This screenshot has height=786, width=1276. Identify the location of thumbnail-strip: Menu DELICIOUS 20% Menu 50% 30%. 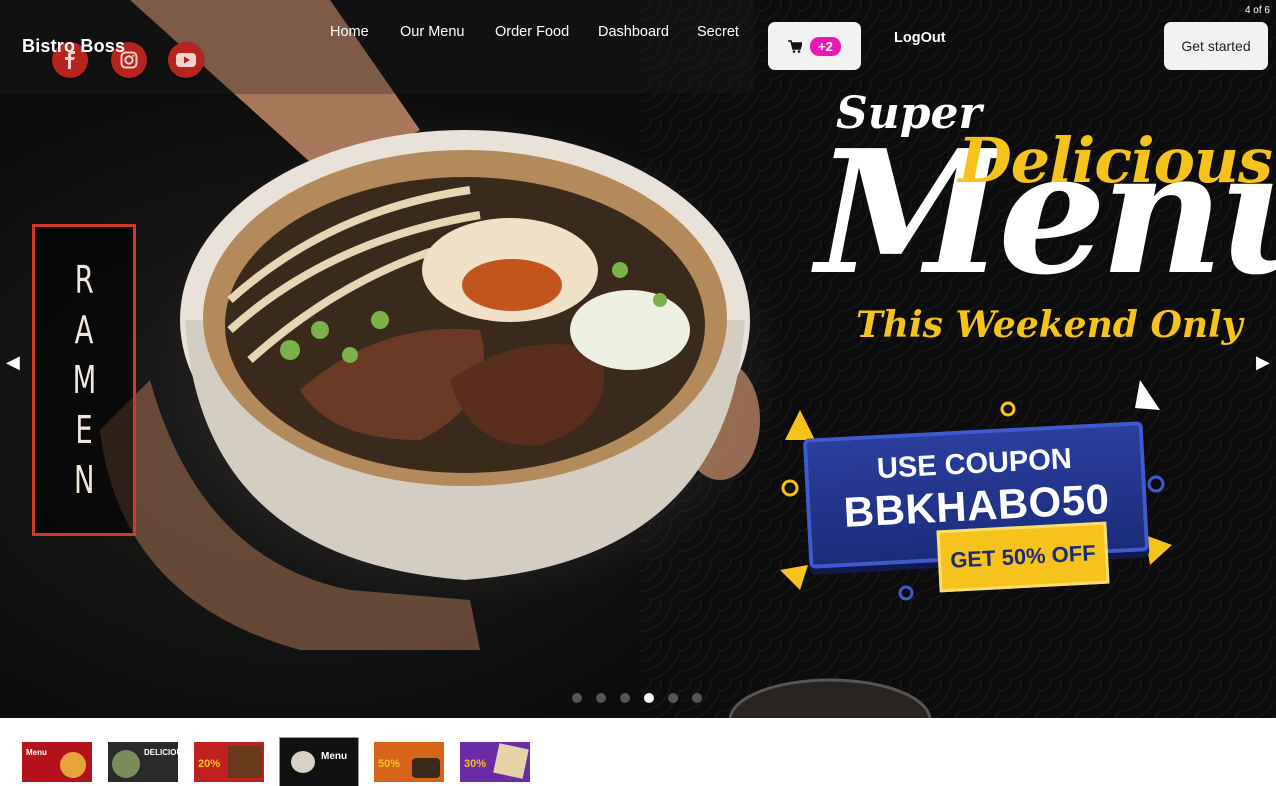
(284, 761).